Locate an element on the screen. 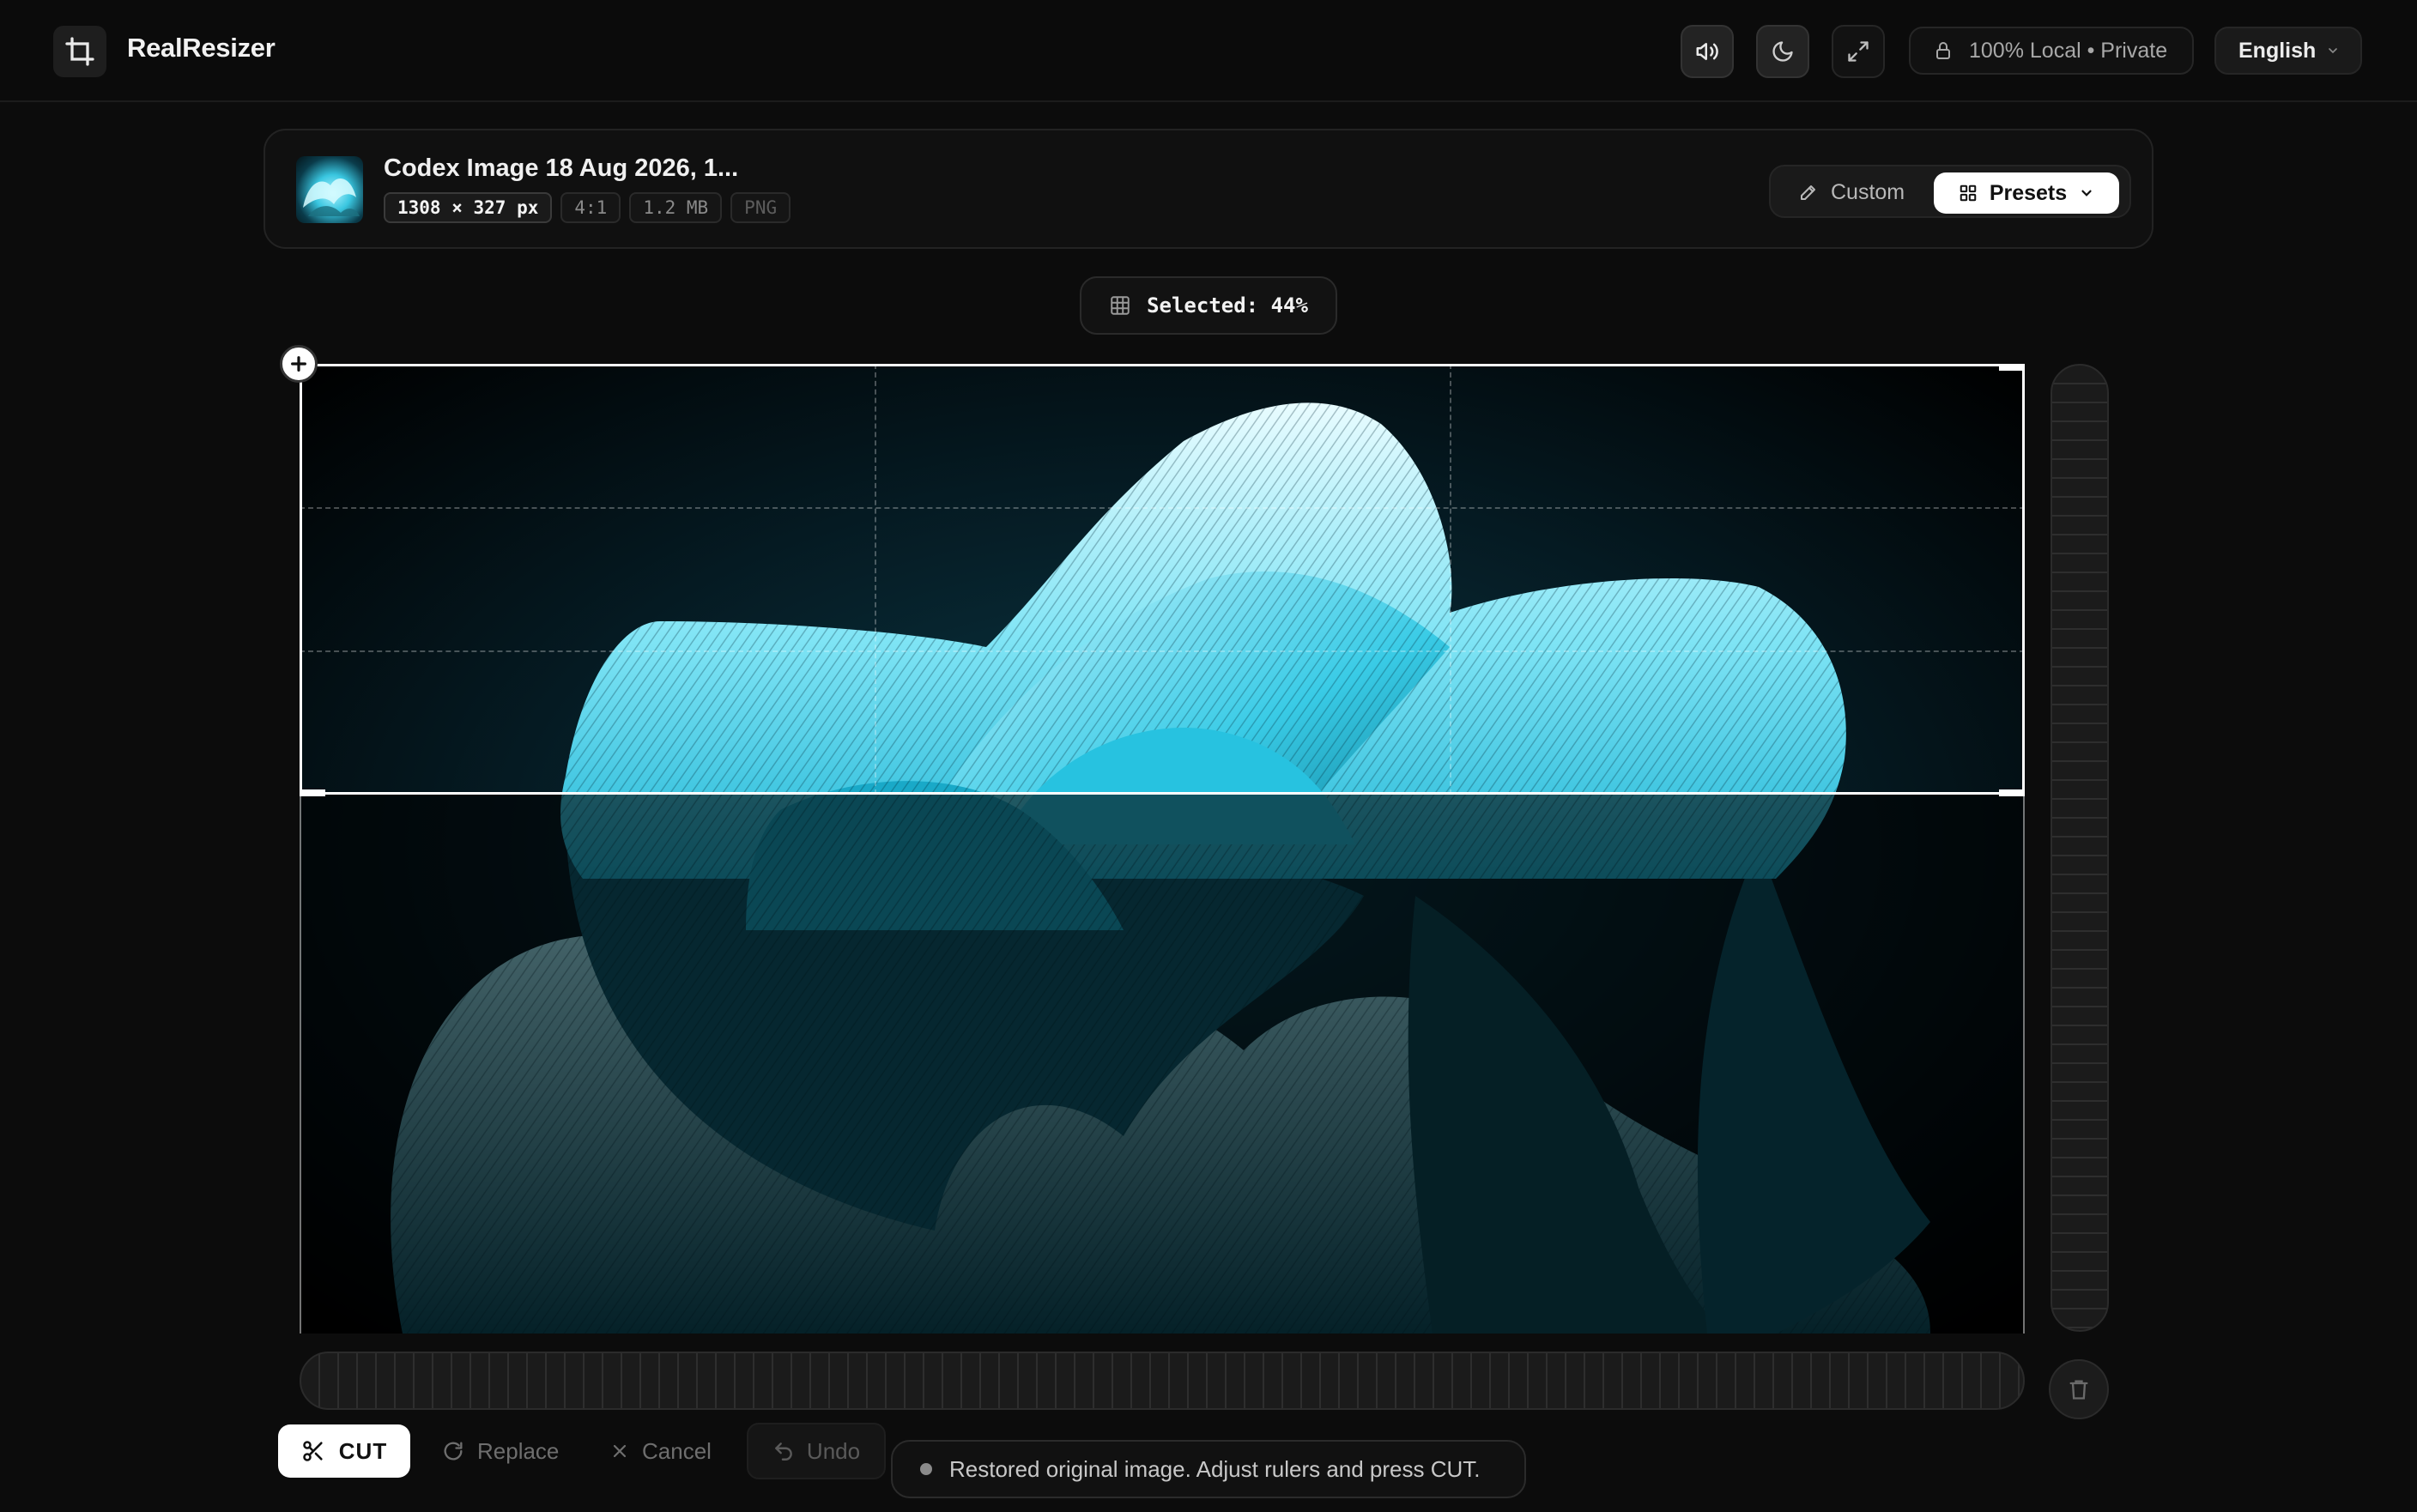 The width and height of the screenshot is (2417, 1512). plus-icon is located at coordinates (298, 364).